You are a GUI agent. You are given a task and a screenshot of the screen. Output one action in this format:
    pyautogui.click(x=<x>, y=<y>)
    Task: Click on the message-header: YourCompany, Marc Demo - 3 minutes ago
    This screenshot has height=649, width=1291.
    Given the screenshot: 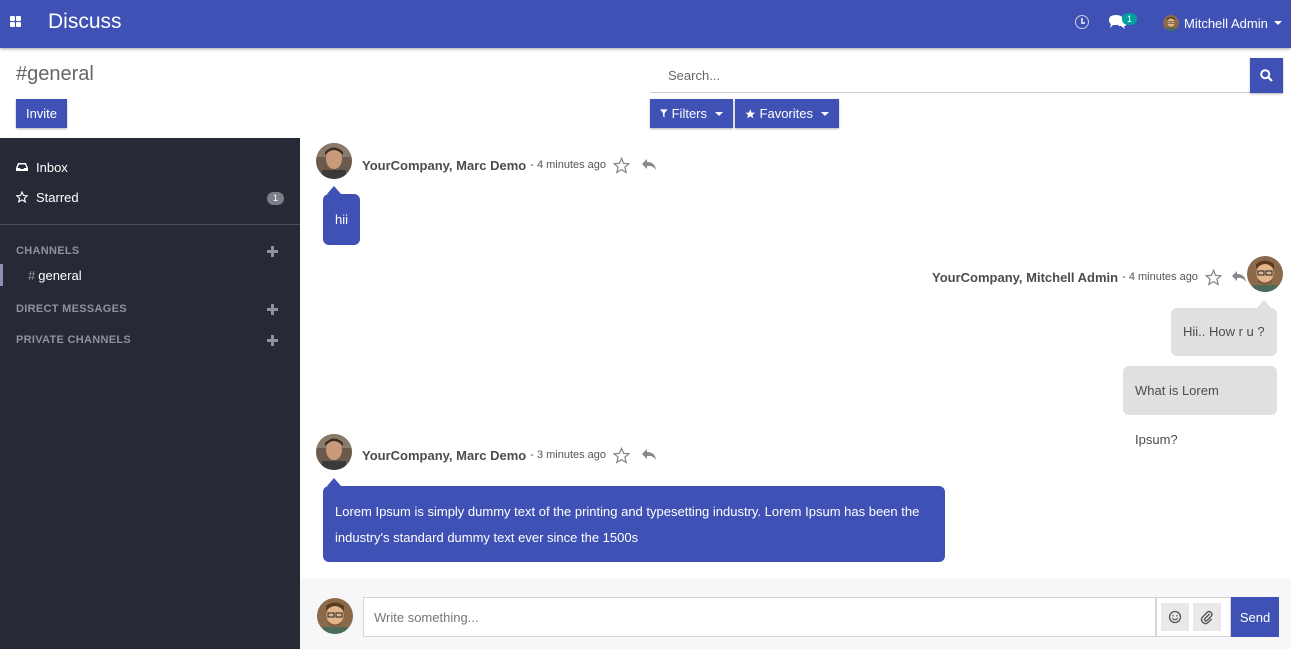 What is the action you would take?
    pyautogui.click(x=509, y=455)
    